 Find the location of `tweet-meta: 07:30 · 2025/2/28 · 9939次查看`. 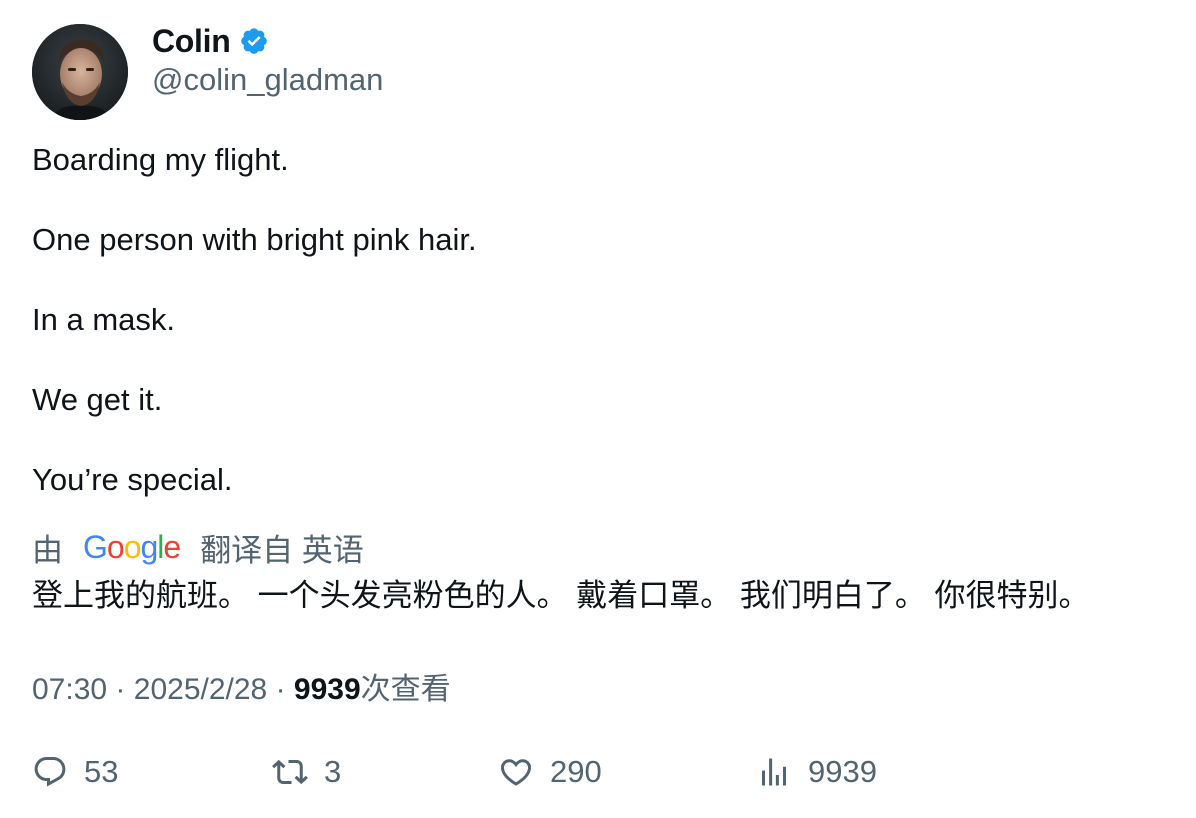

tweet-meta: 07:30 · 2025/2/28 · 9939次查看 is located at coordinates (241, 686).